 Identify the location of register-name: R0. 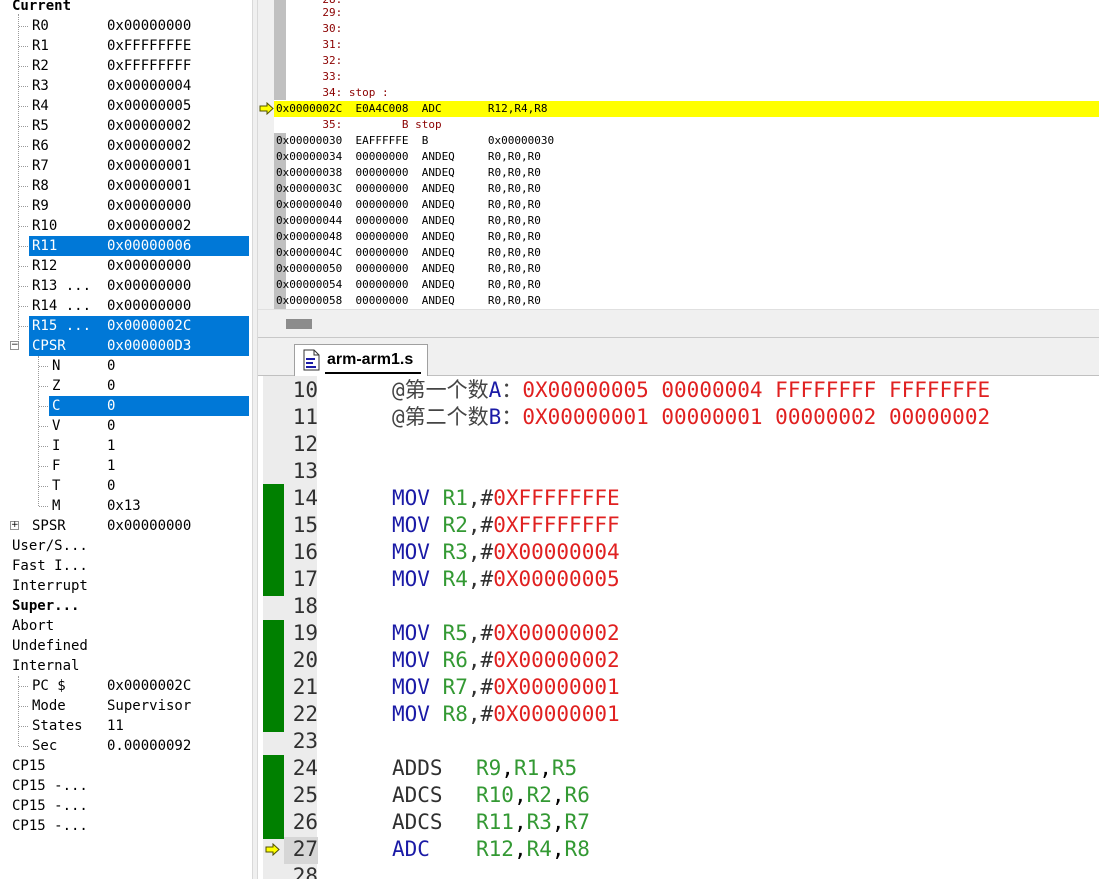
(40, 26).